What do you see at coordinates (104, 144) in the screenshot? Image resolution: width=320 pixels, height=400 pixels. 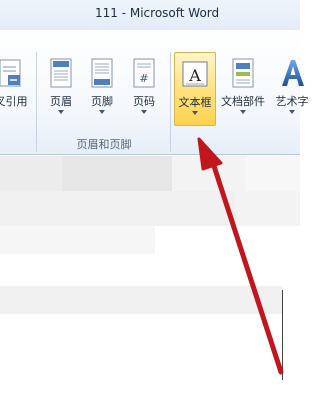 I see `group-label-header-footer: 页眉和页脚` at bounding box center [104, 144].